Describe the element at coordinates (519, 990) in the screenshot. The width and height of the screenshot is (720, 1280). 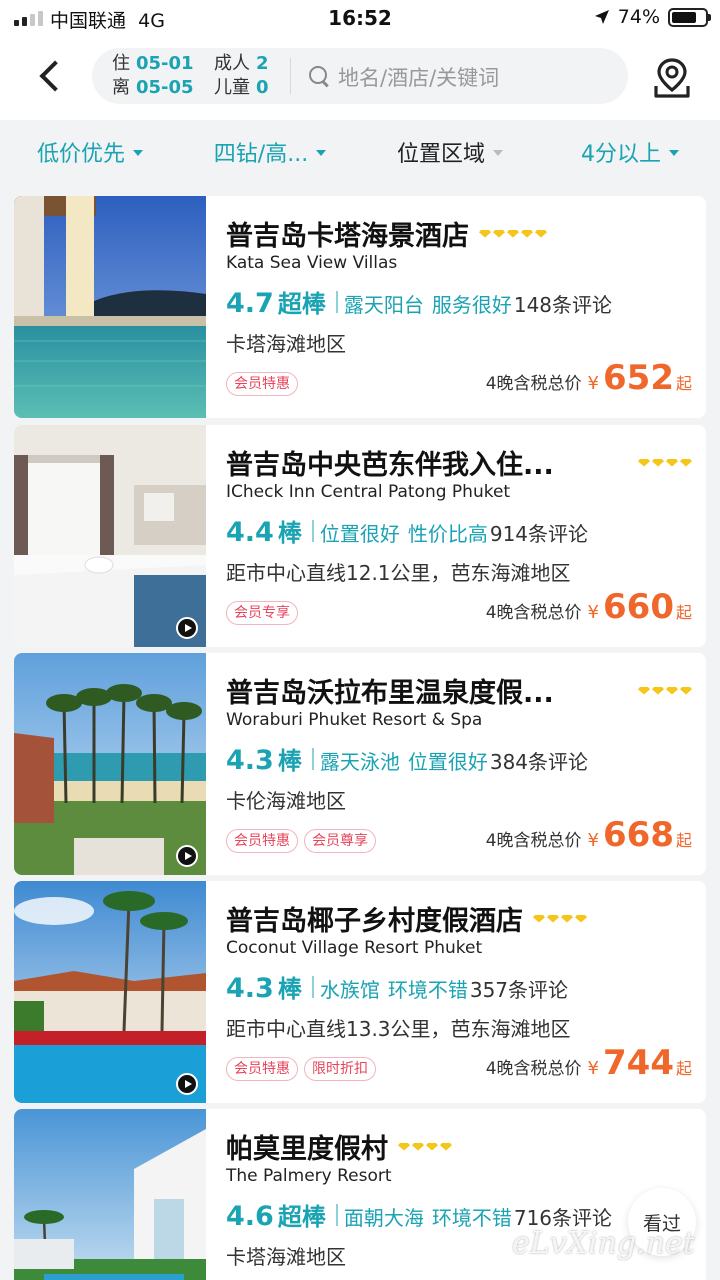
I see `review-count: 357条评论` at that location.